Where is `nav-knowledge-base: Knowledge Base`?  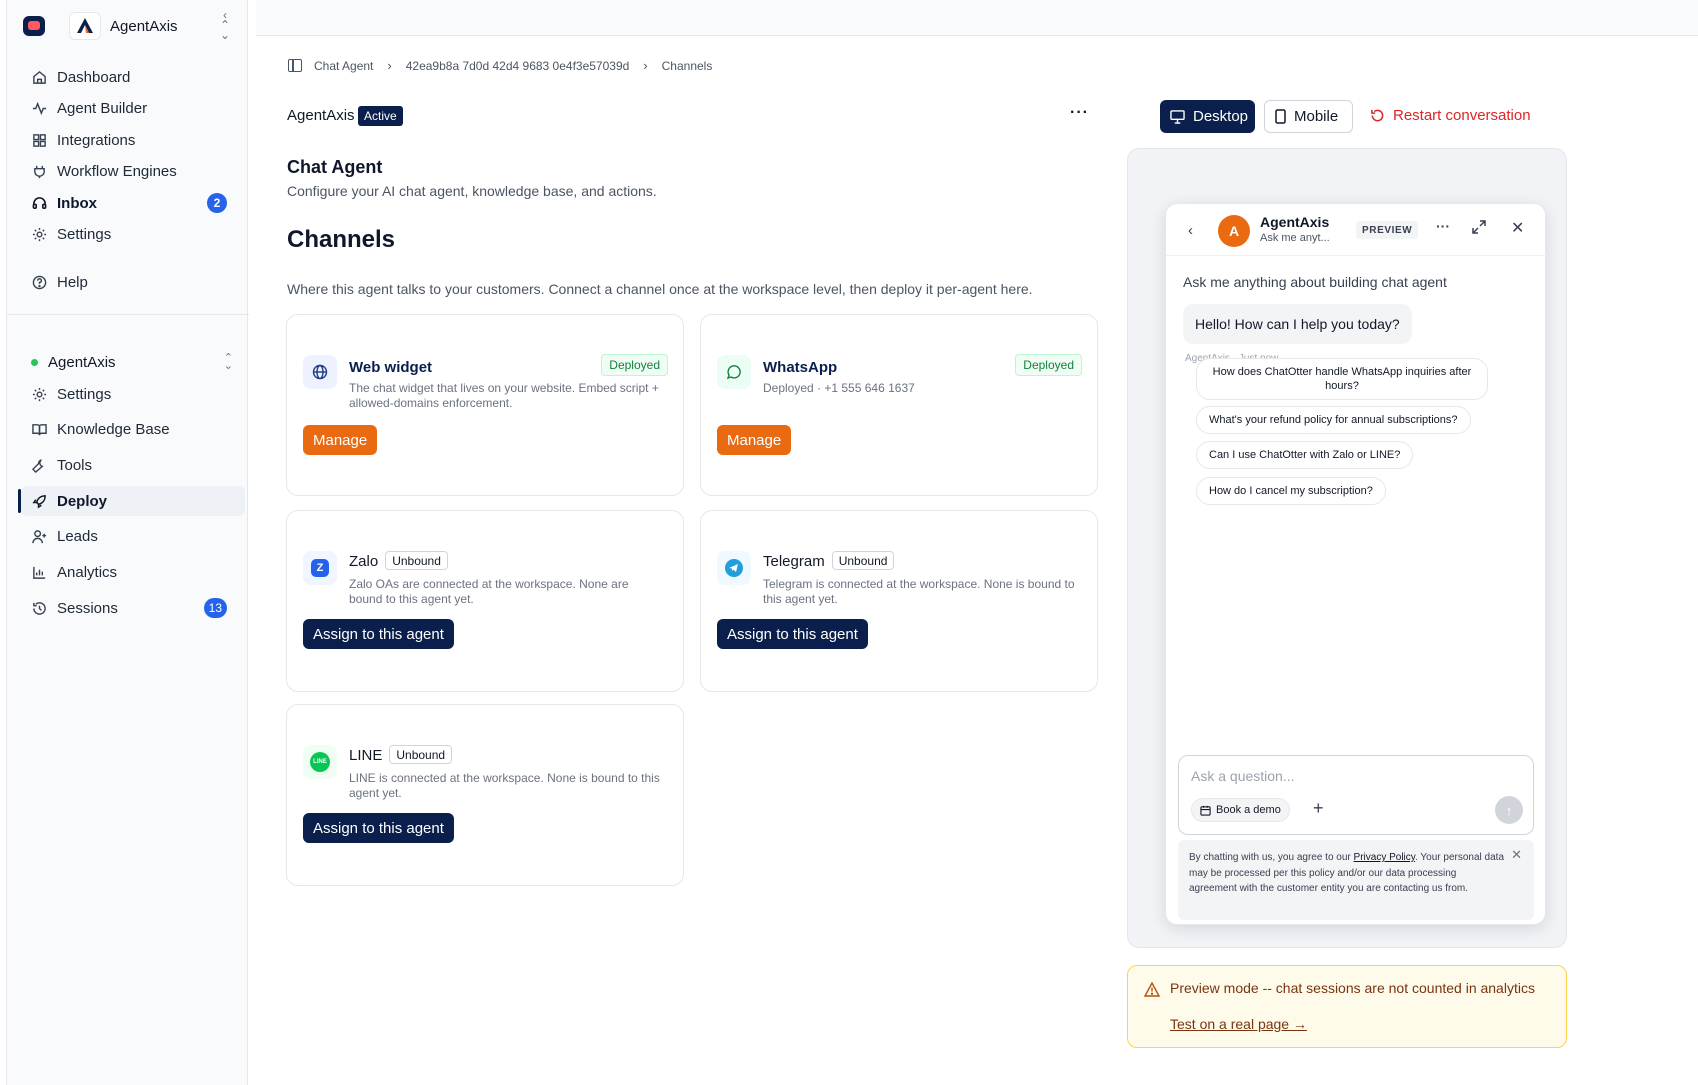
nav-knowledge-base: Knowledge Base is located at coordinates (133, 429).